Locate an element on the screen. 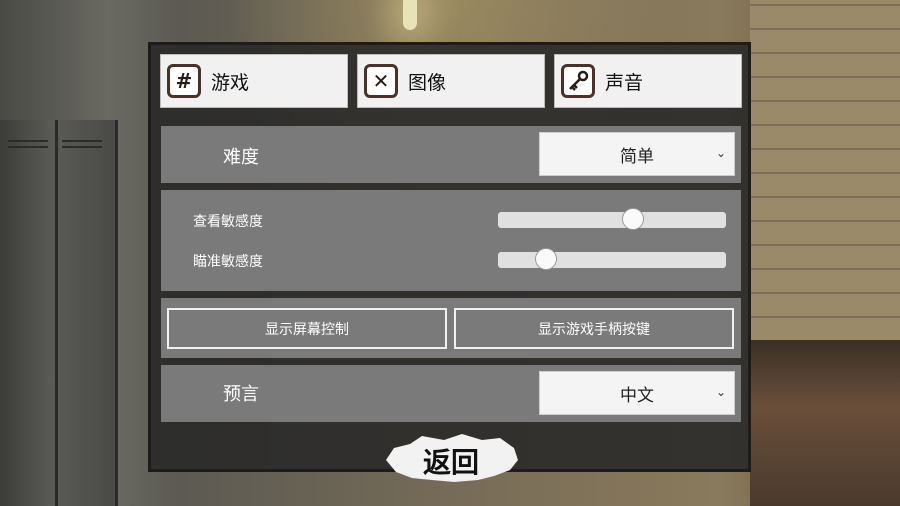  background-wall is located at coordinates (825, 170).